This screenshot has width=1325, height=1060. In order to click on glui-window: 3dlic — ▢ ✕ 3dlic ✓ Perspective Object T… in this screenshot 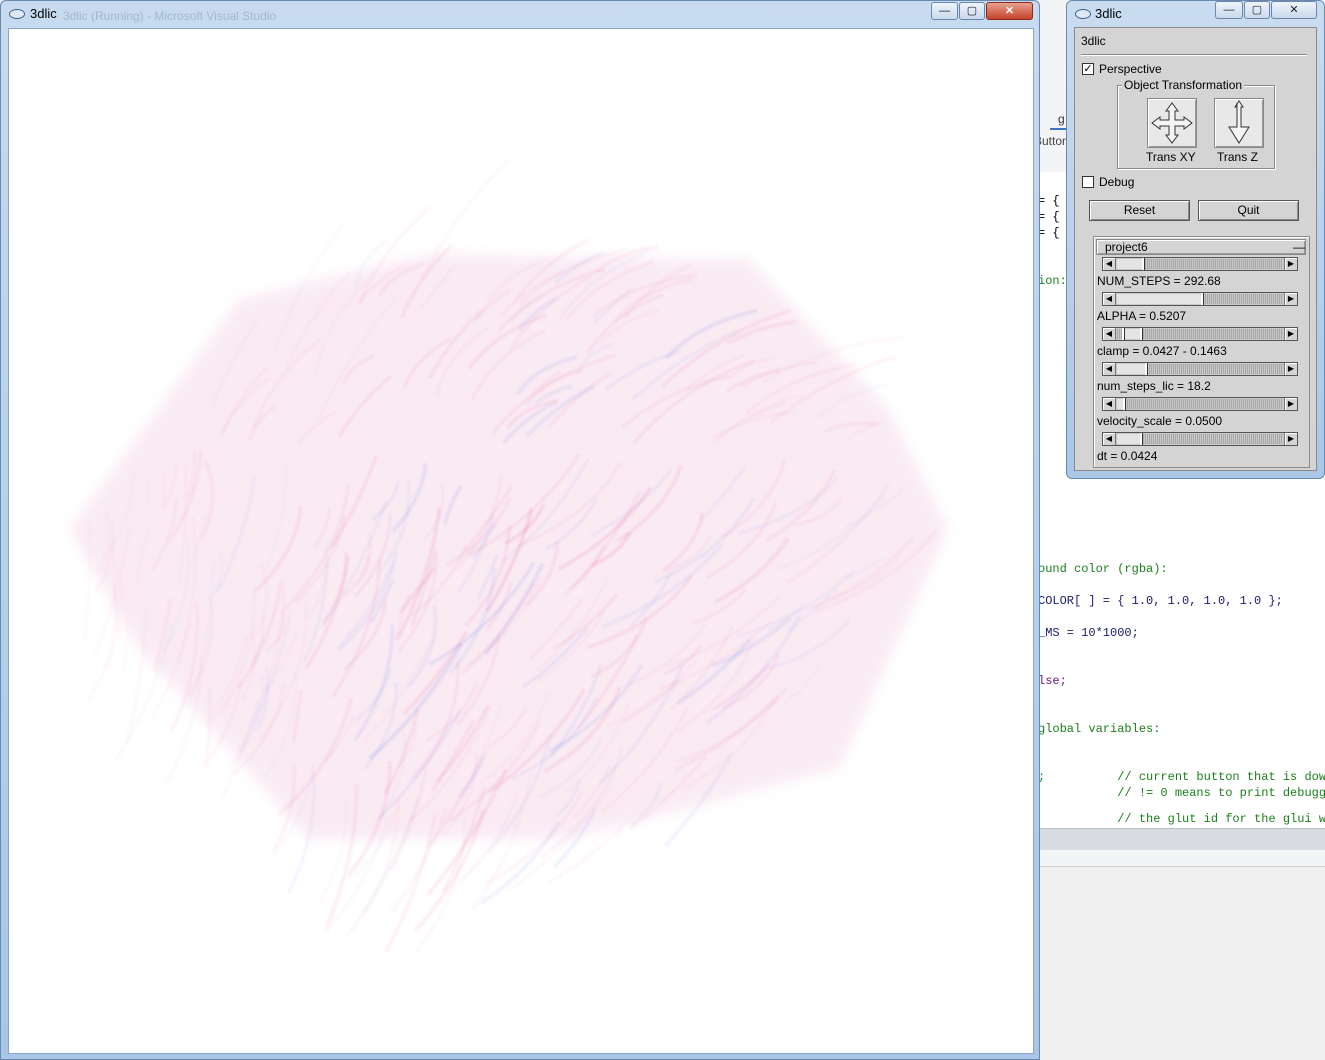, I will do `click(1195, 239)`.